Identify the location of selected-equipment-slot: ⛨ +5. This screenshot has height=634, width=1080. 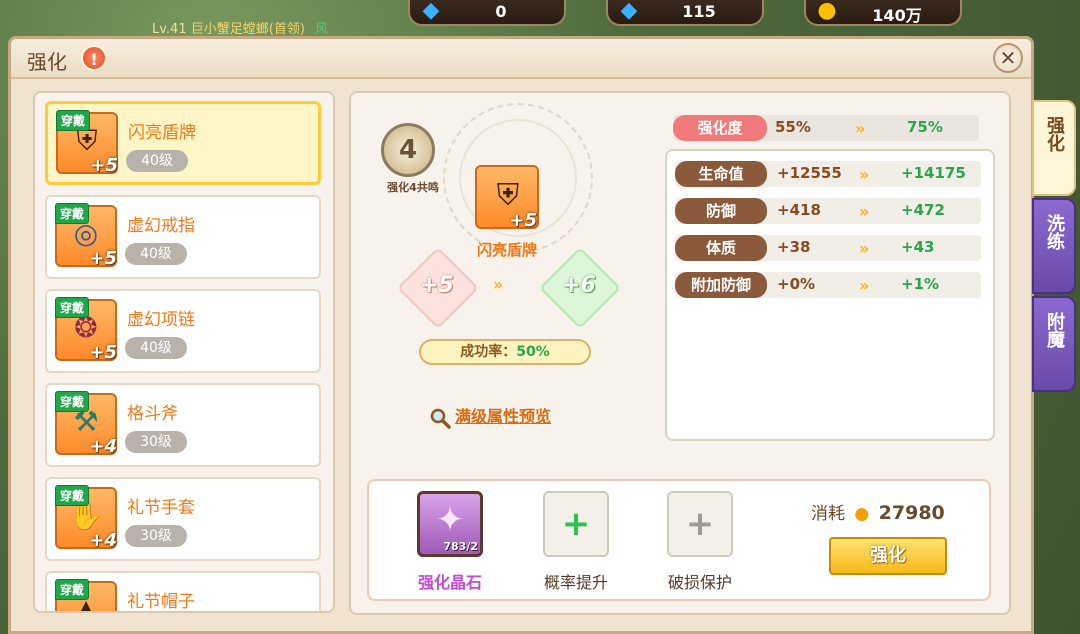
(507, 198).